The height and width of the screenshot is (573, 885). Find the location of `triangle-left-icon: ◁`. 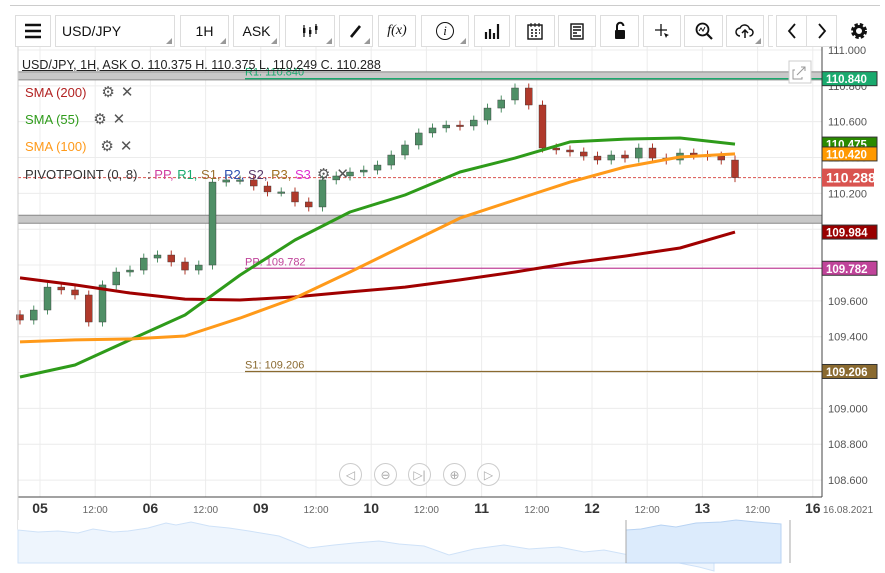

triangle-left-icon: ◁ is located at coordinates (350, 474).